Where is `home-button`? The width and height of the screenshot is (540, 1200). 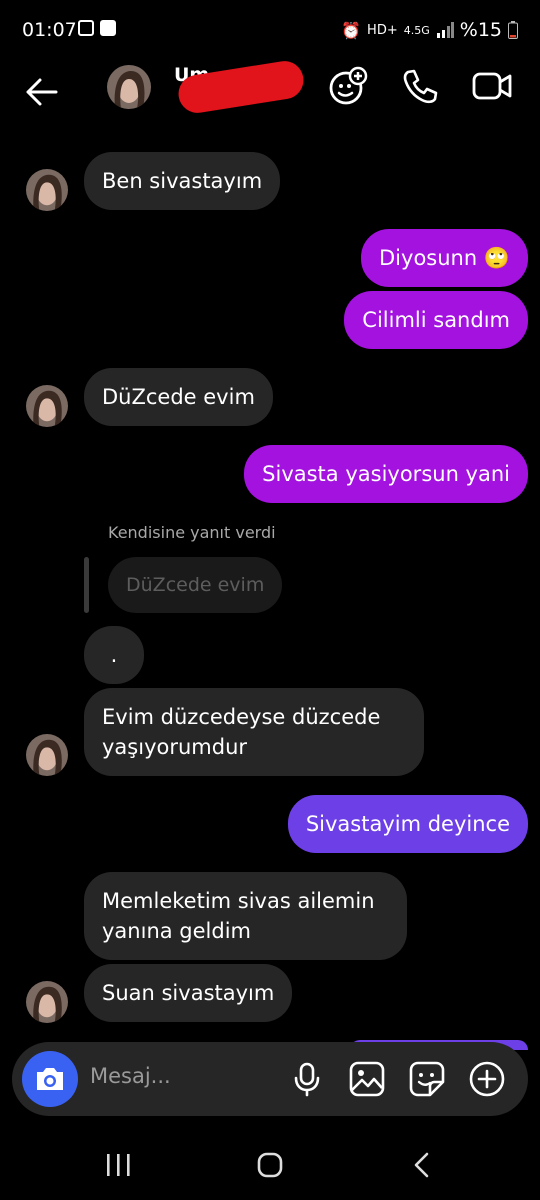 home-button is located at coordinates (270, 1167).